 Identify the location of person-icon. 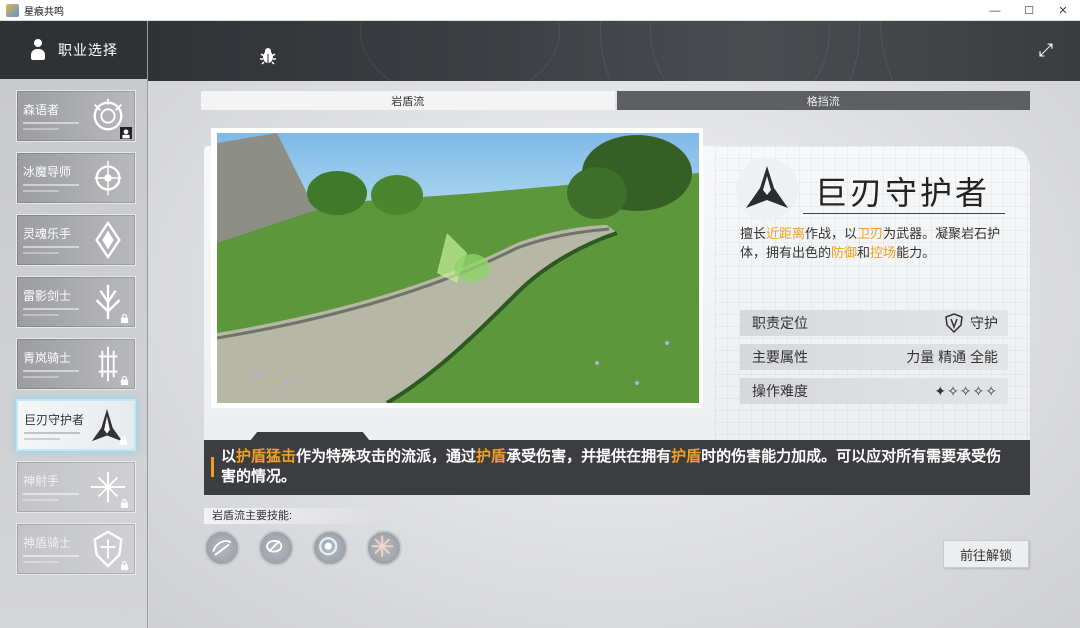
(38, 50).